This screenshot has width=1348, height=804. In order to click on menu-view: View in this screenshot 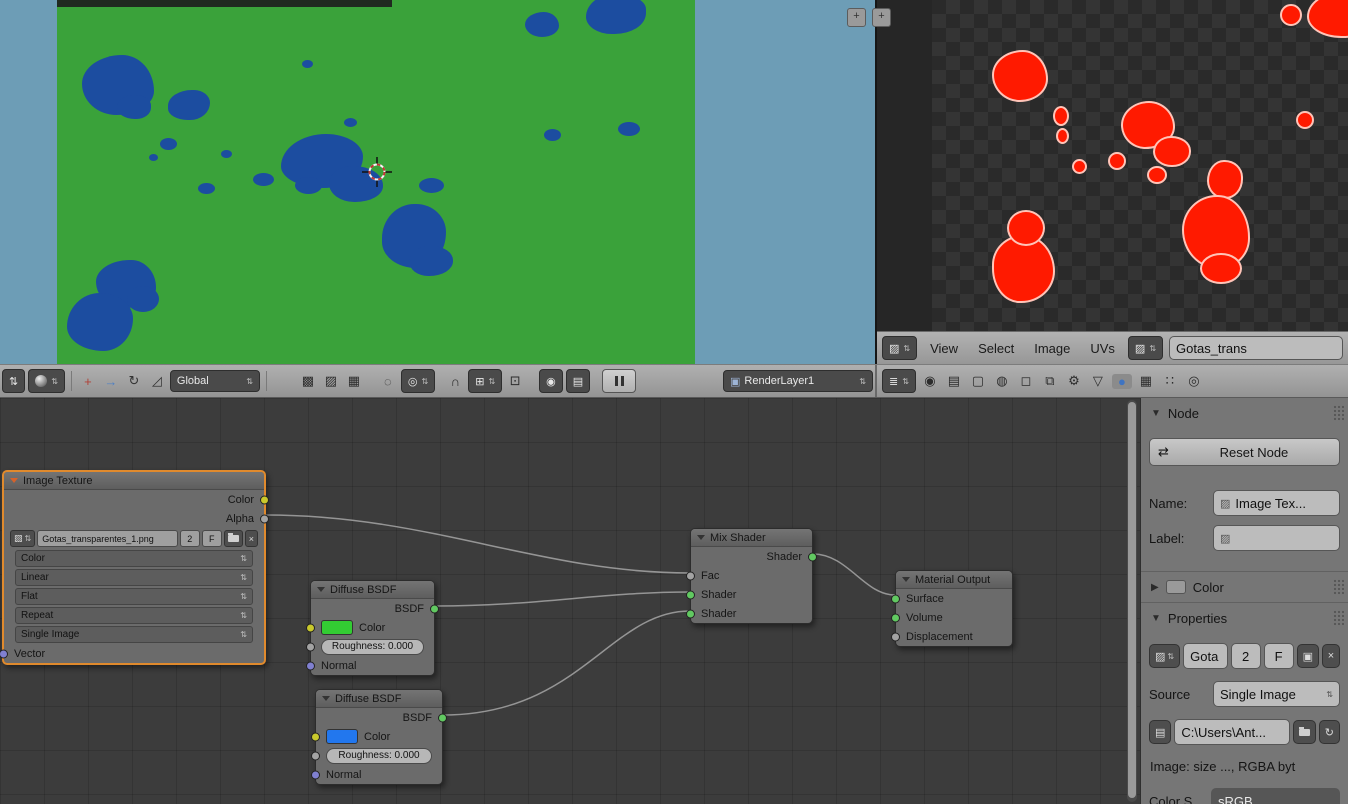, I will do `click(944, 348)`.